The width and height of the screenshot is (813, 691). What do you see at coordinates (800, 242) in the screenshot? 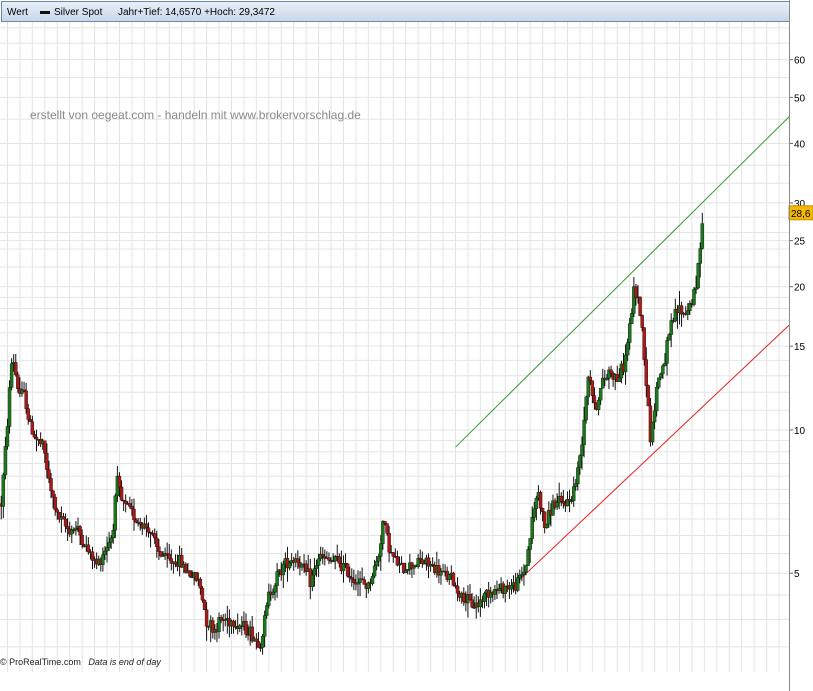
I see `y-tick-label: 25` at bounding box center [800, 242].